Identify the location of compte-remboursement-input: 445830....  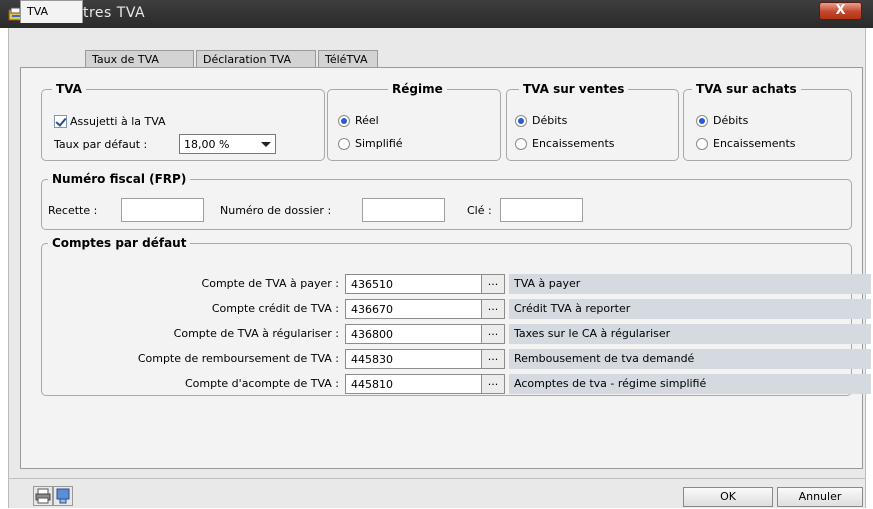
(425, 359).